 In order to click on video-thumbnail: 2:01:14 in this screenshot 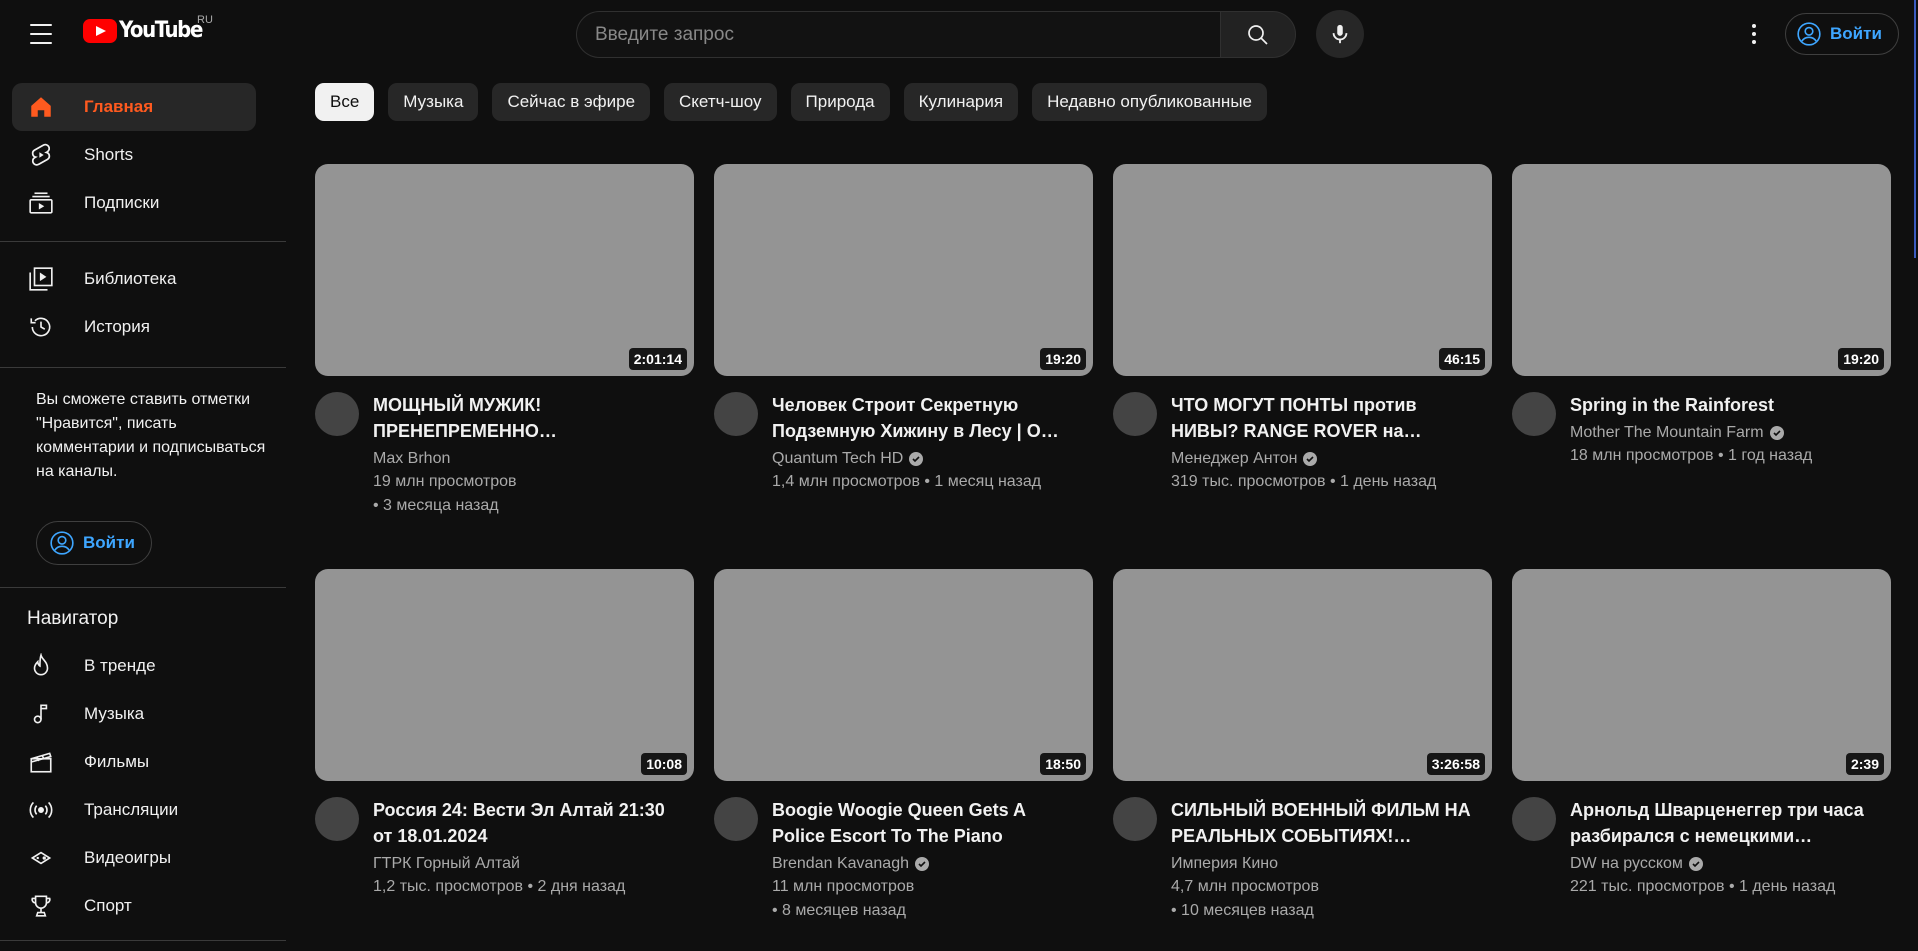, I will do `click(504, 270)`.